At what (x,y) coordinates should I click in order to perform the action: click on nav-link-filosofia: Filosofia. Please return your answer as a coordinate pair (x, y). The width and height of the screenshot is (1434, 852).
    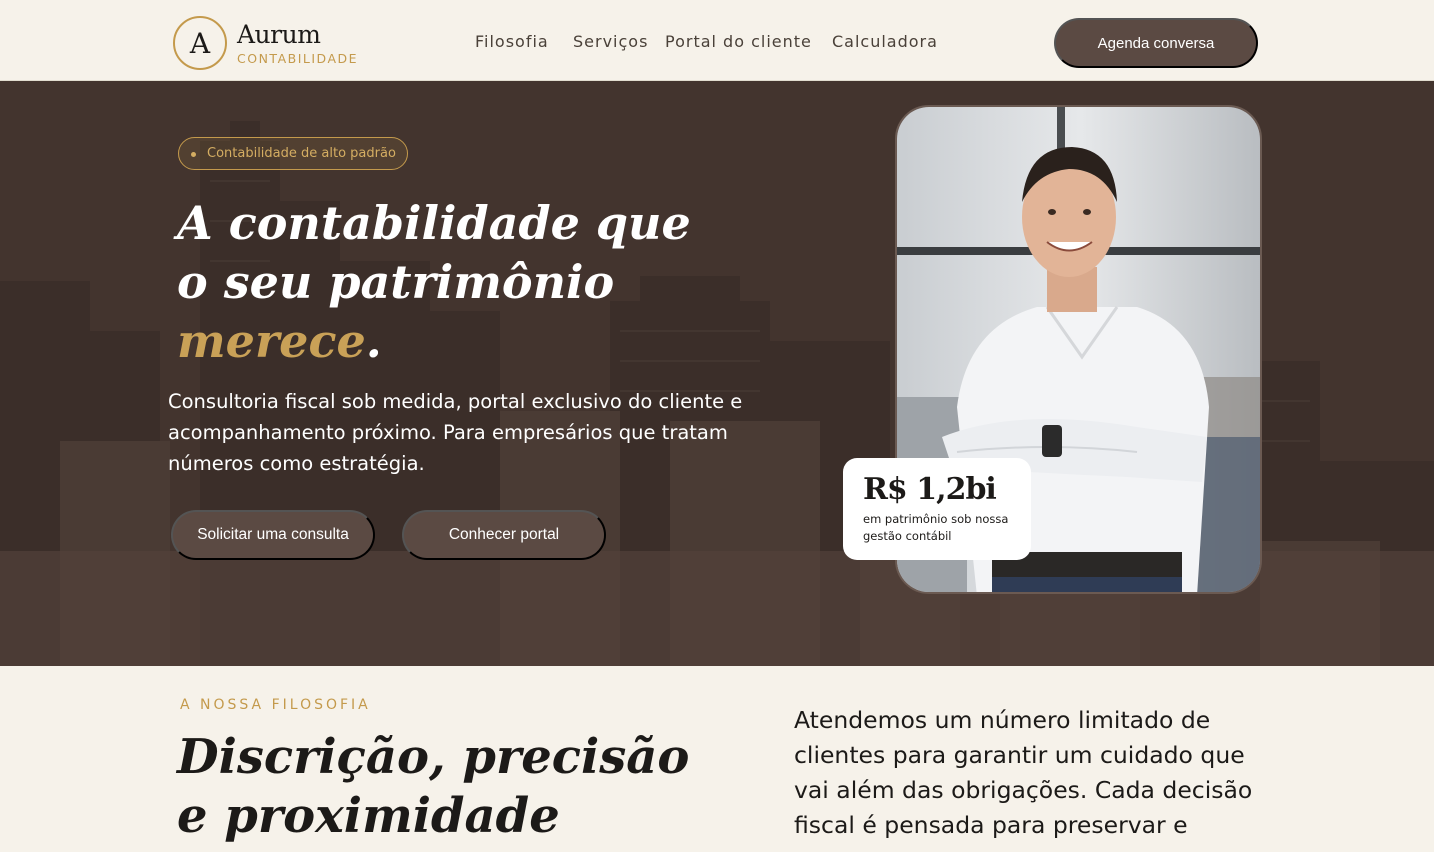
    Looking at the image, I should click on (512, 41).